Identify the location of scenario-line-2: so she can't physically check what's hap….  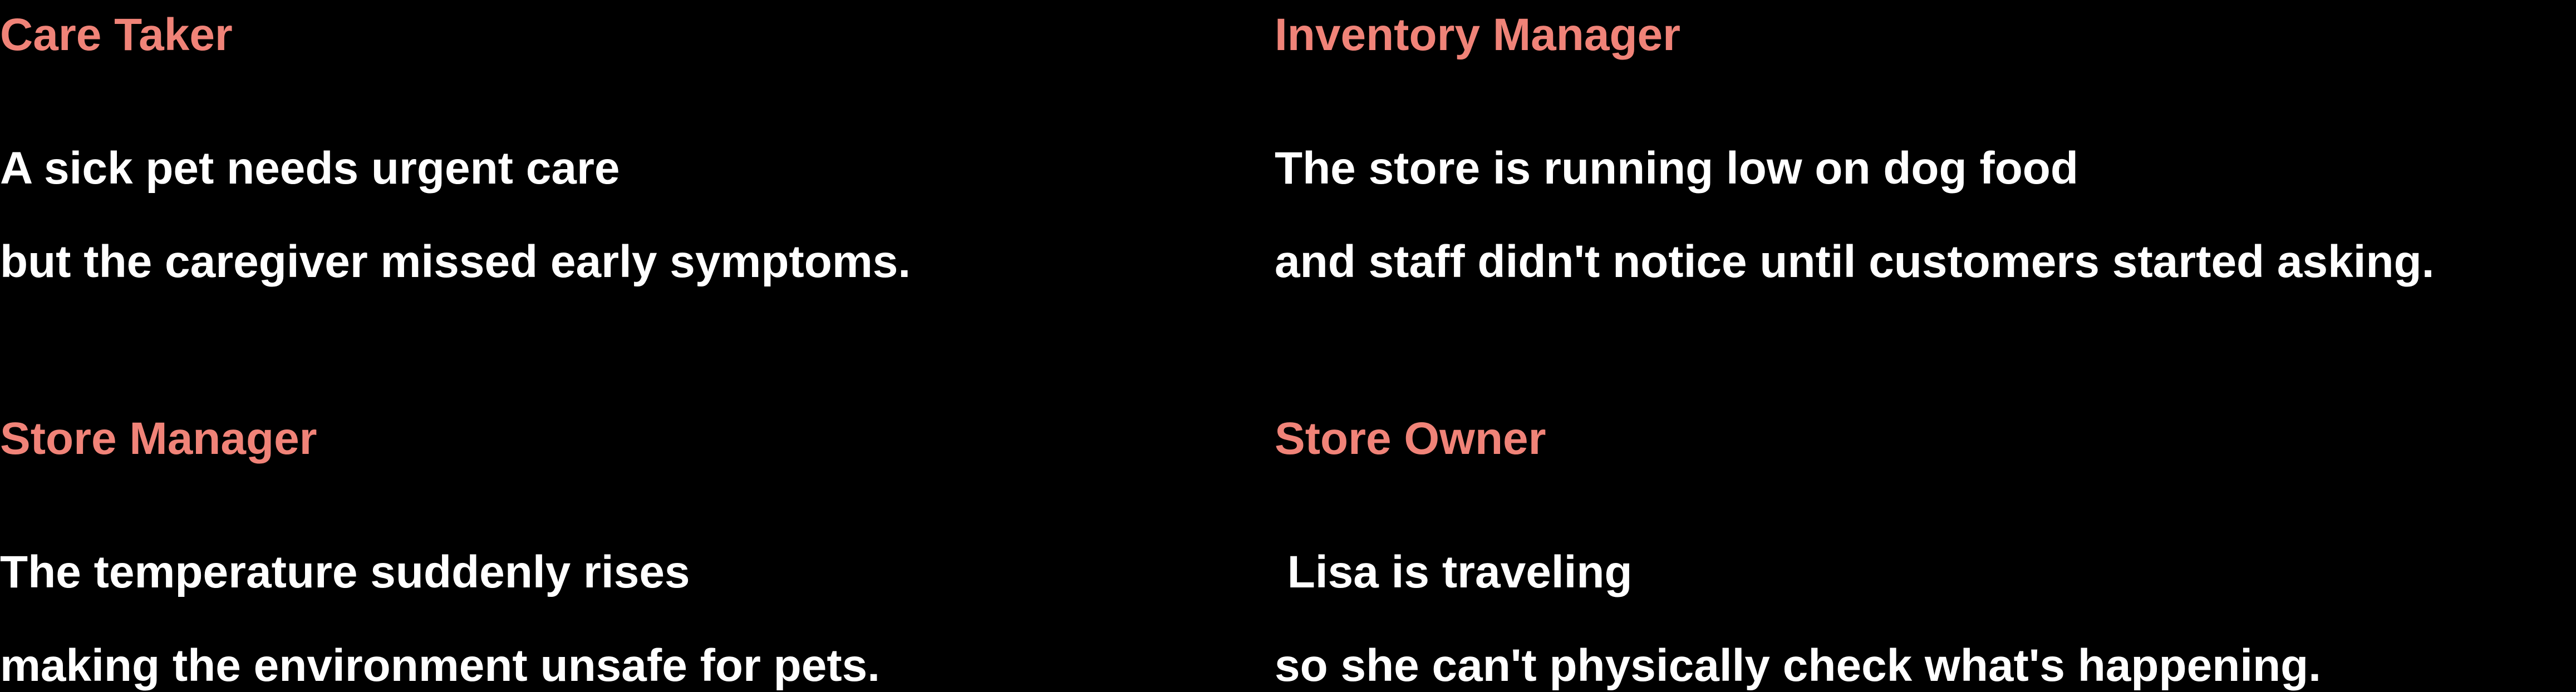
(1798, 665).